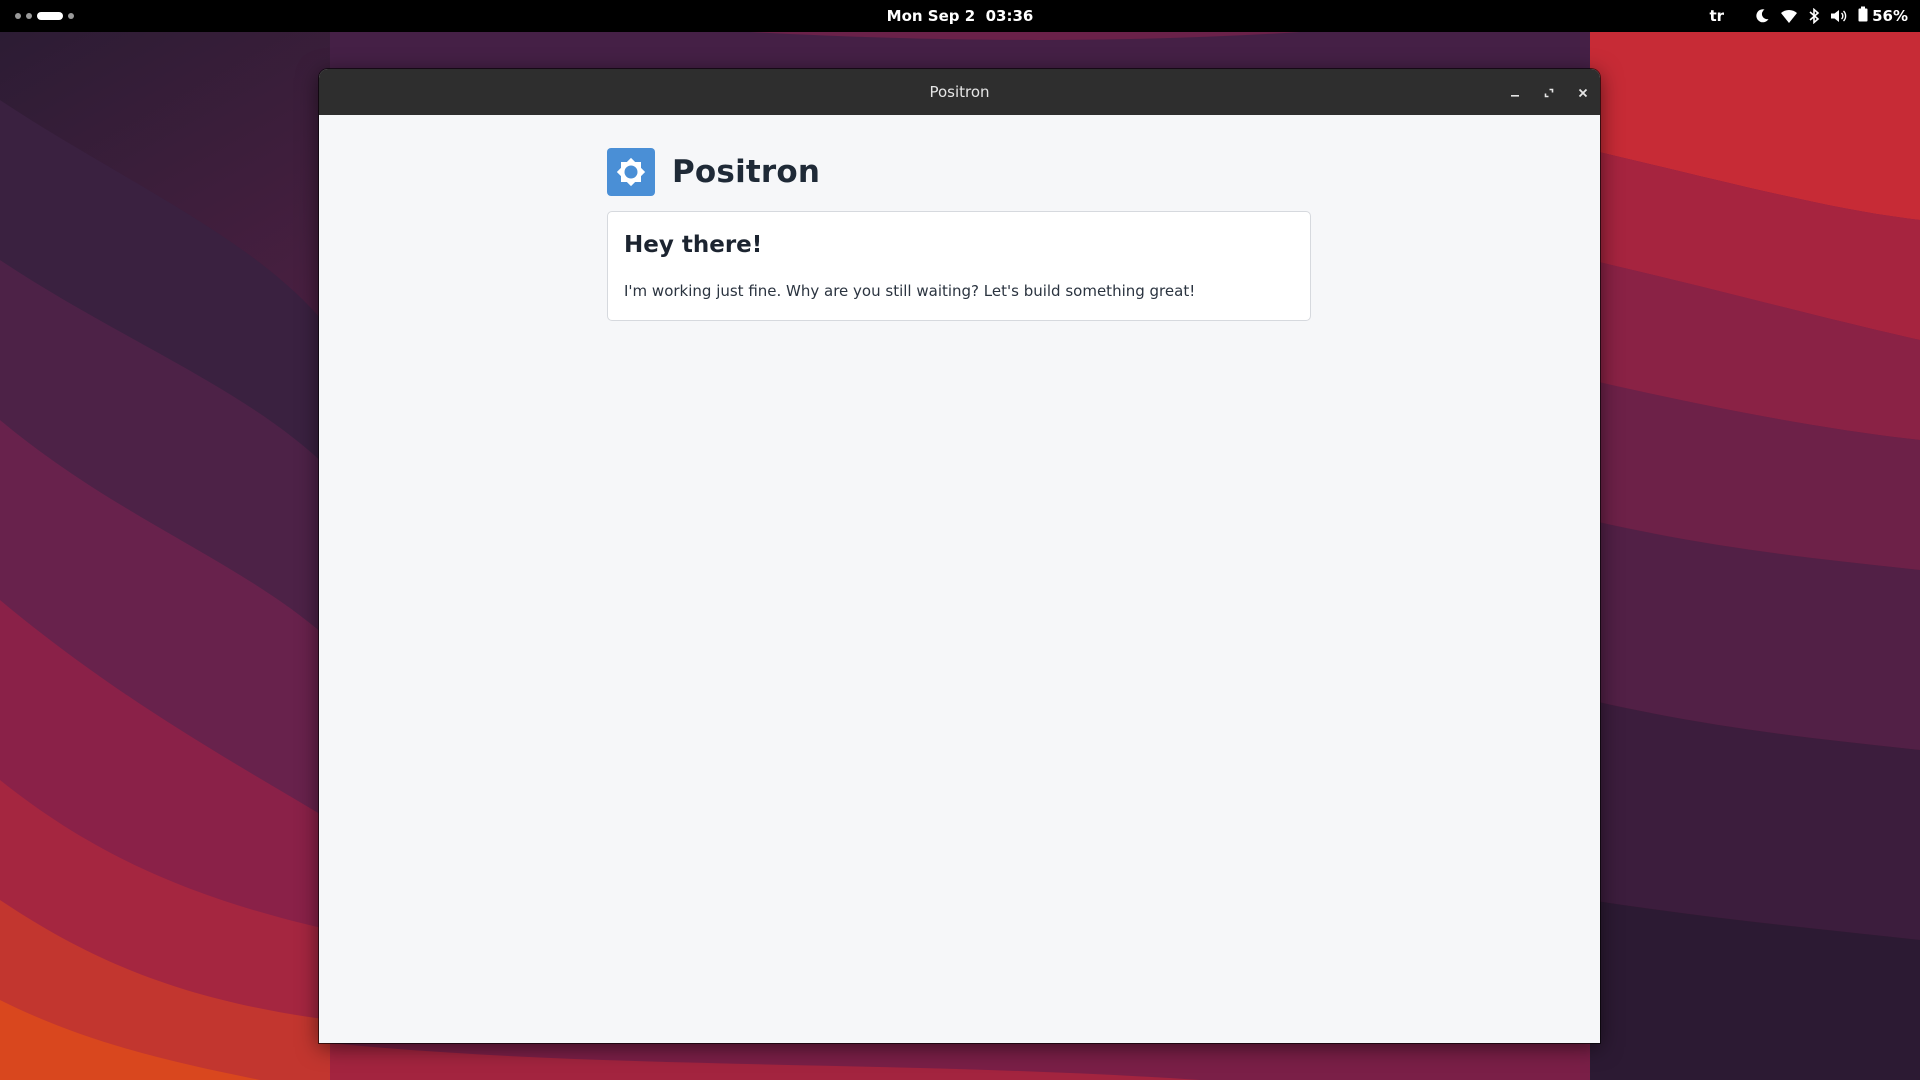  I want to click on minimize-icon, so click(1515, 96).